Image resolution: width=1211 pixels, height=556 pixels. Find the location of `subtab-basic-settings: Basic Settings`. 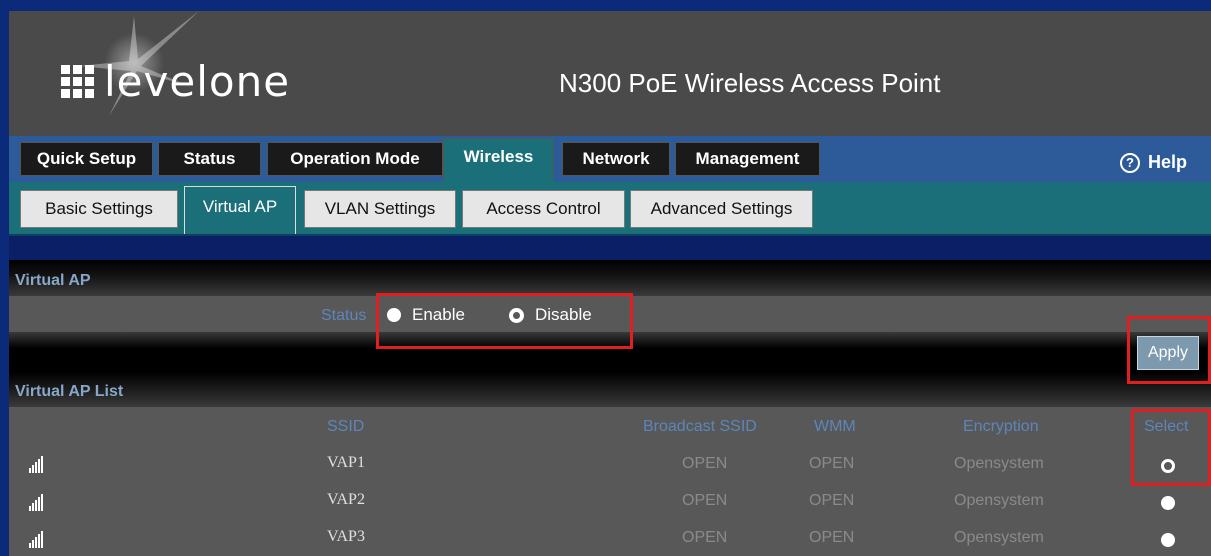

subtab-basic-settings: Basic Settings is located at coordinates (99, 209).